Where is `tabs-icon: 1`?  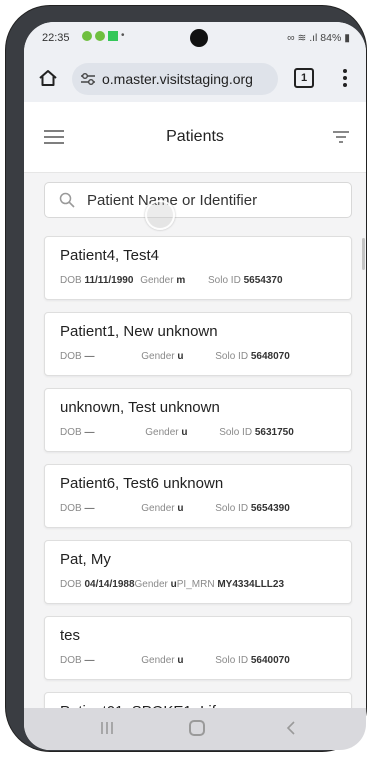 tabs-icon: 1 is located at coordinates (304, 78).